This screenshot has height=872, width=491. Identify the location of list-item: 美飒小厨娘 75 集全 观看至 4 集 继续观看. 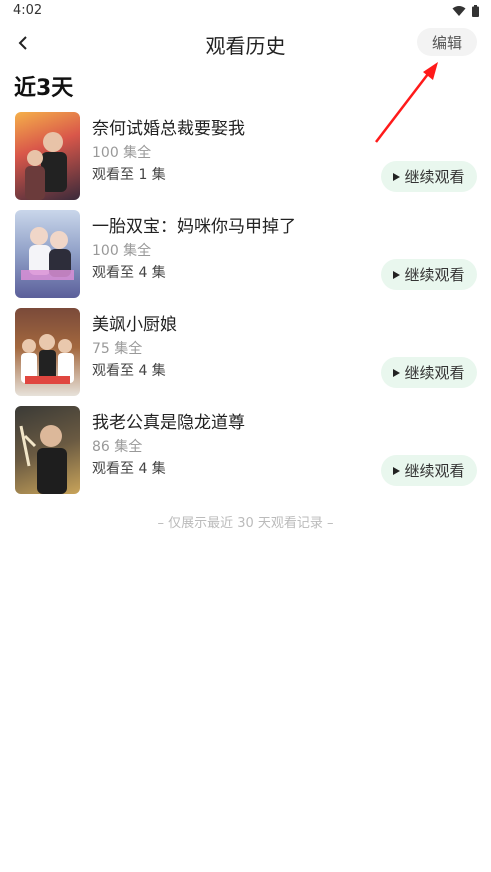
(245, 357).